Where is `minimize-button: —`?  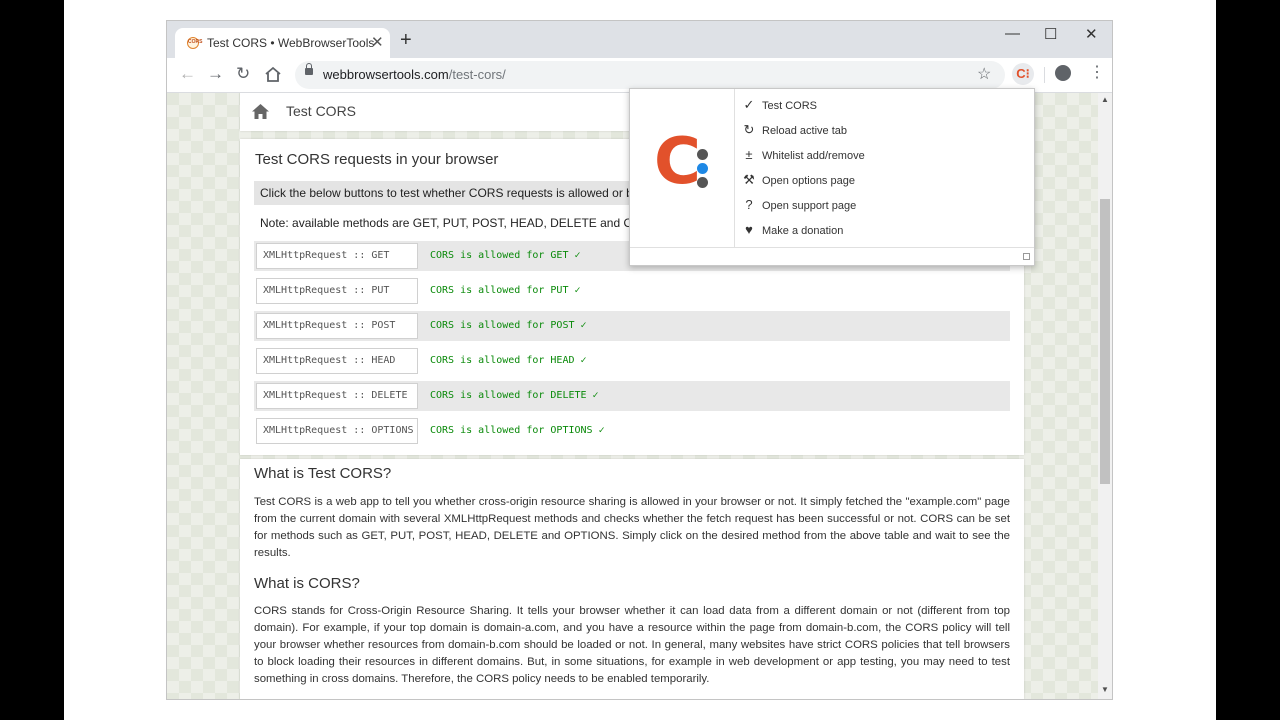 minimize-button: — is located at coordinates (1012, 33).